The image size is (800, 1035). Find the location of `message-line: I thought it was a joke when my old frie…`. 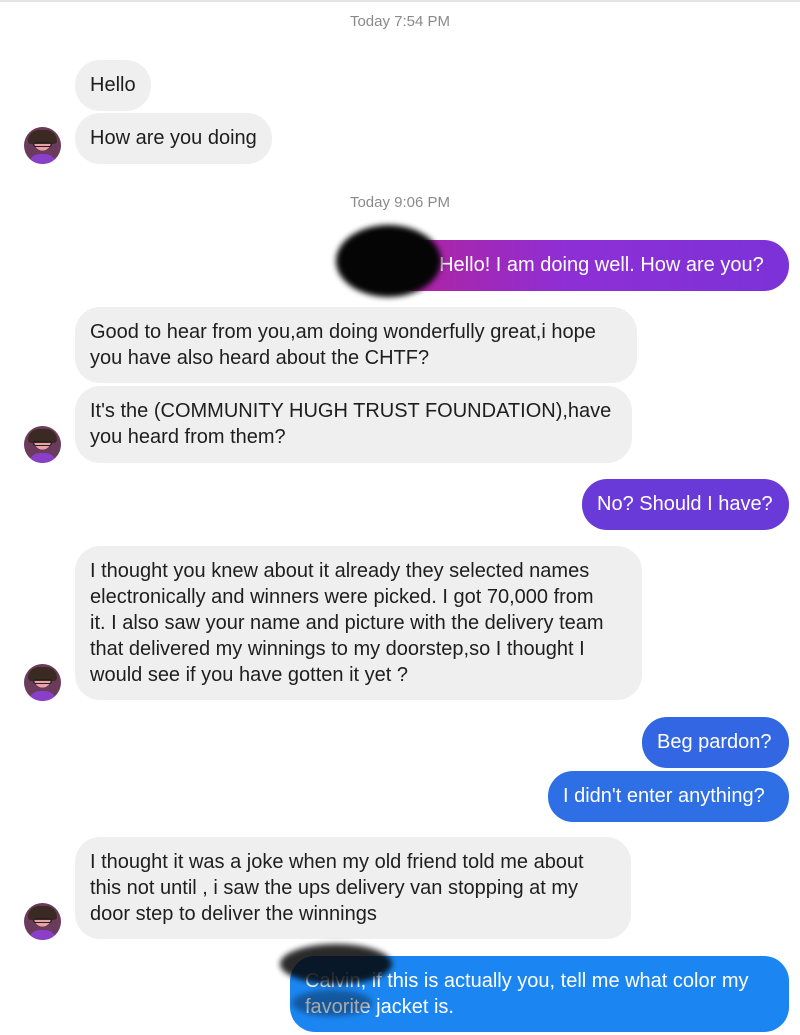

message-line: I thought it was a joke when my old frie… is located at coordinates (337, 862).